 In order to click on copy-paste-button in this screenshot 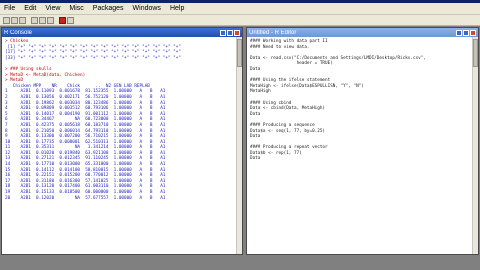, I will do `click(50, 20)`.